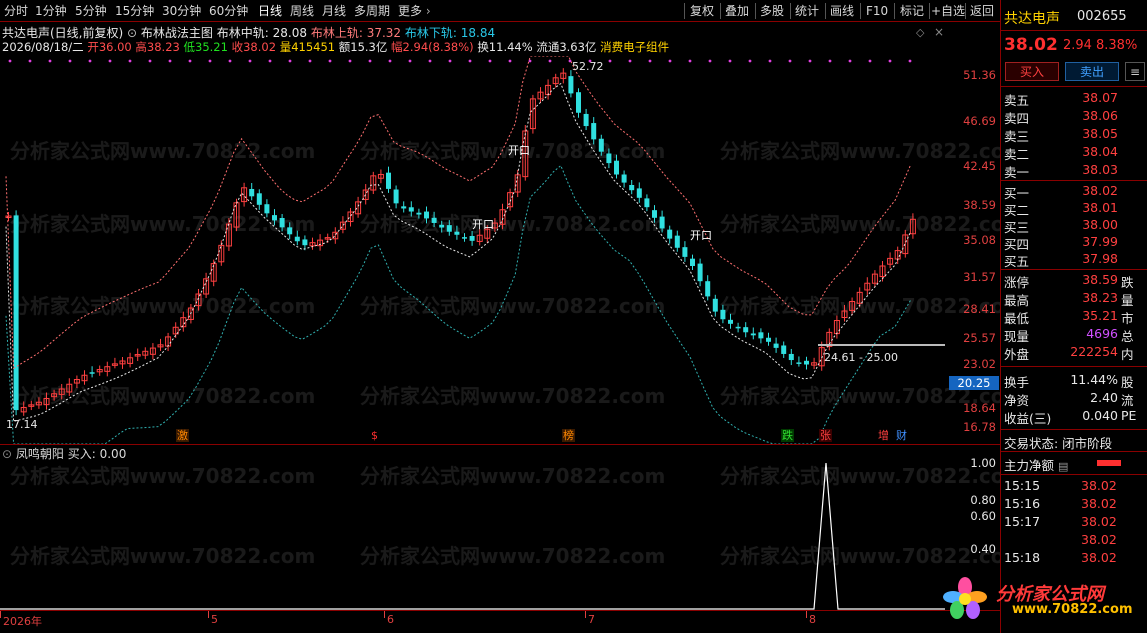  What do you see at coordinates (237, 47) in the screenshot?
I see `close-label: 收` at bounding box center [237, 47].